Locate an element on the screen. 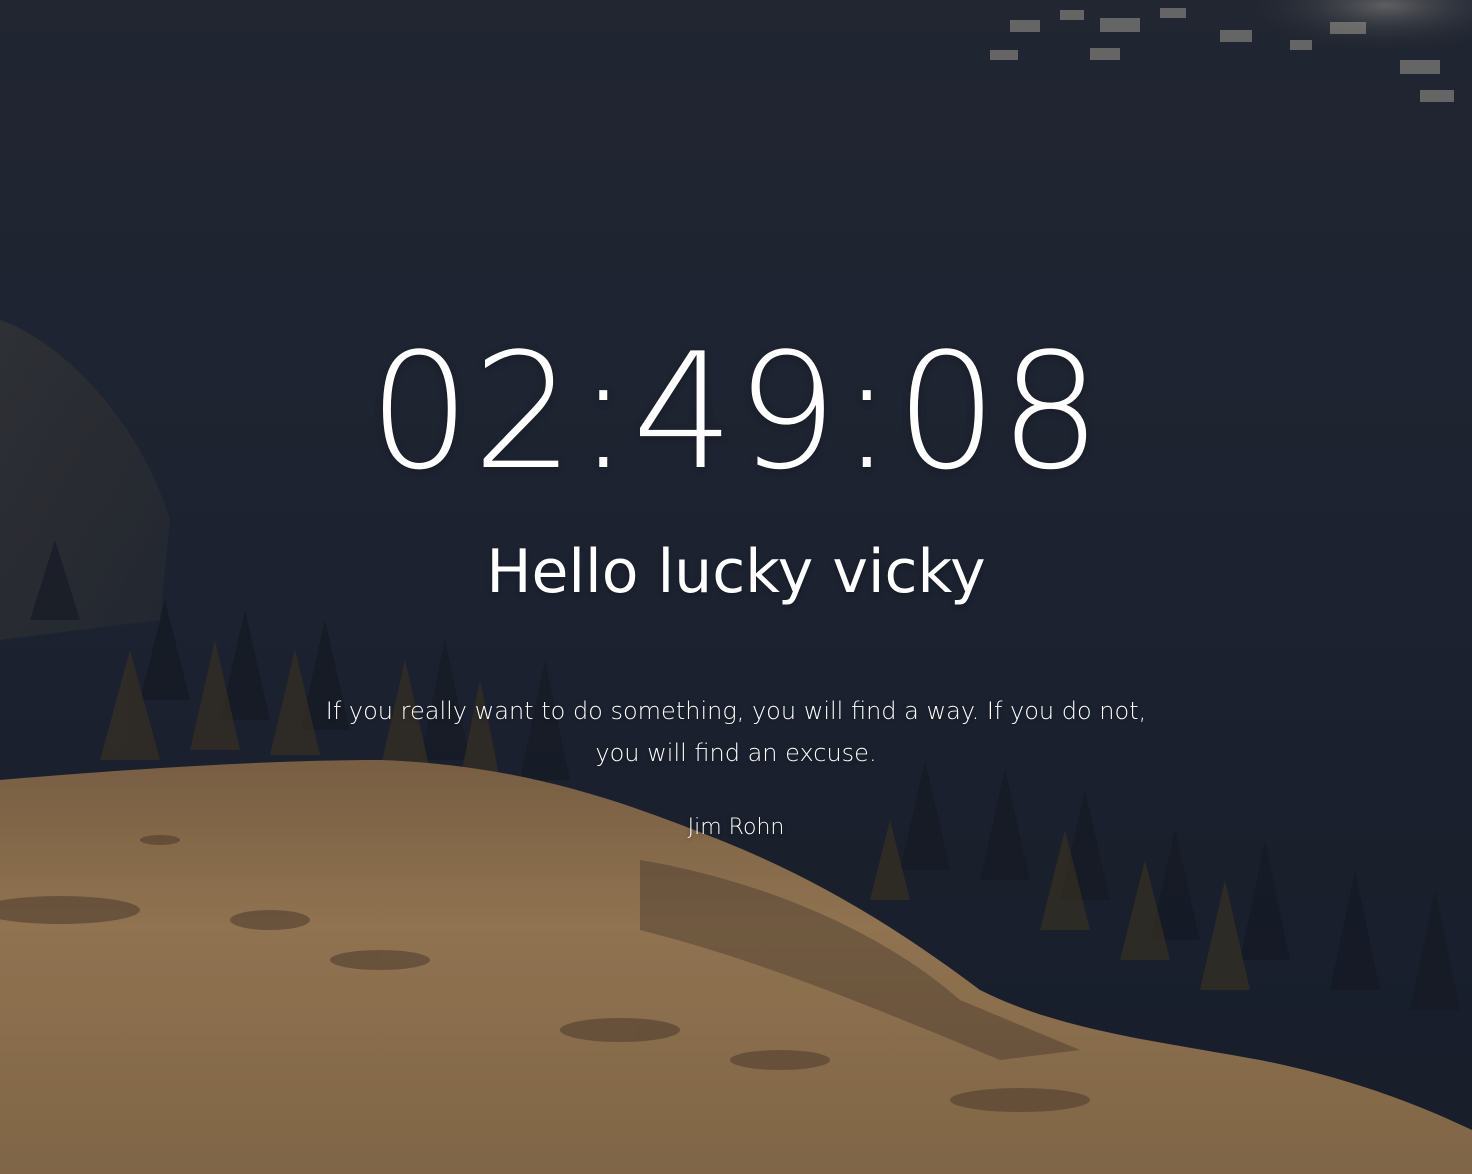 Image resolution: width=1472 pixels, height=1174 pixels. quote-author: Jim Rohn is located at coordinates (736, 827).